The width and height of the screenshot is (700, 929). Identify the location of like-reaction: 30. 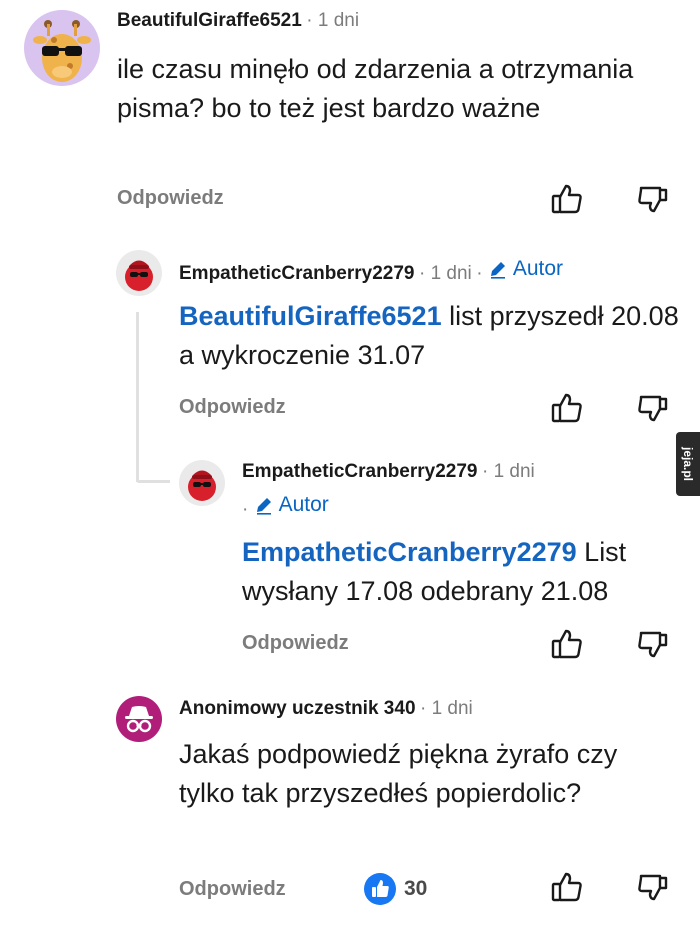
(395, 889).